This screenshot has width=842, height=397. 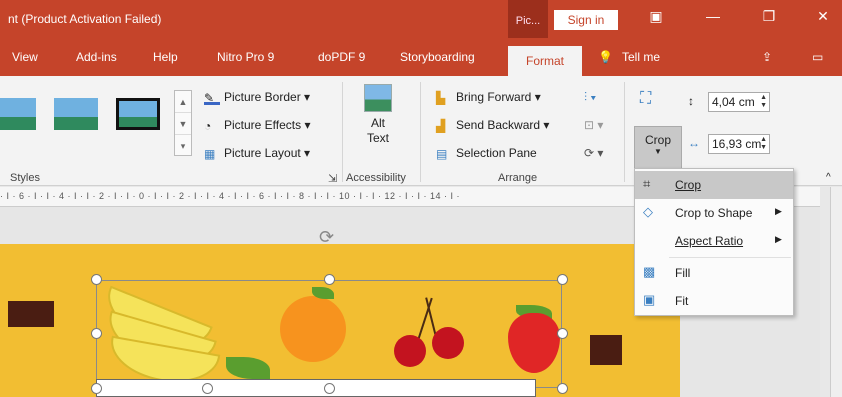 I want to click on restore-icon: ❐, so click(x=769, y=16).